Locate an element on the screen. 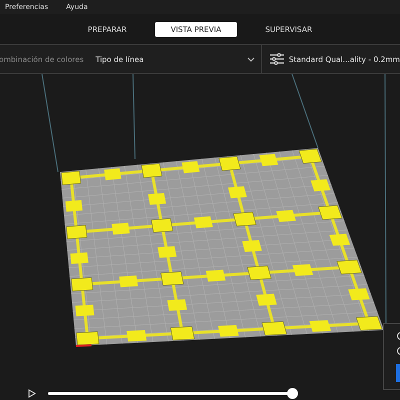 The height and width of the screenshot is (400, 400). slider-handle is located at coordinates (292, 393).